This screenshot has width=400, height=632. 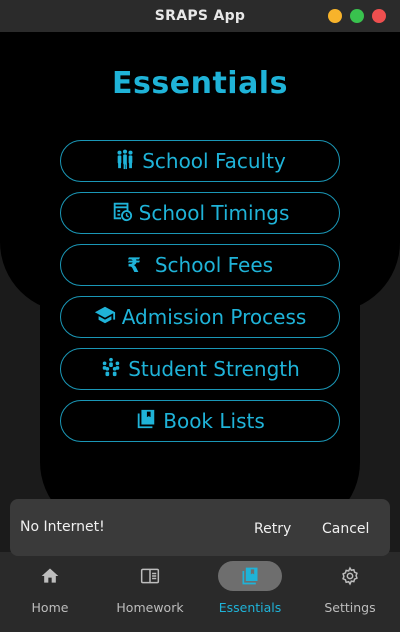 What do you see at coordinates (345, 529) in the screenshot?
I see `cancel-button: Cancel` at bounding box center [345, 529].